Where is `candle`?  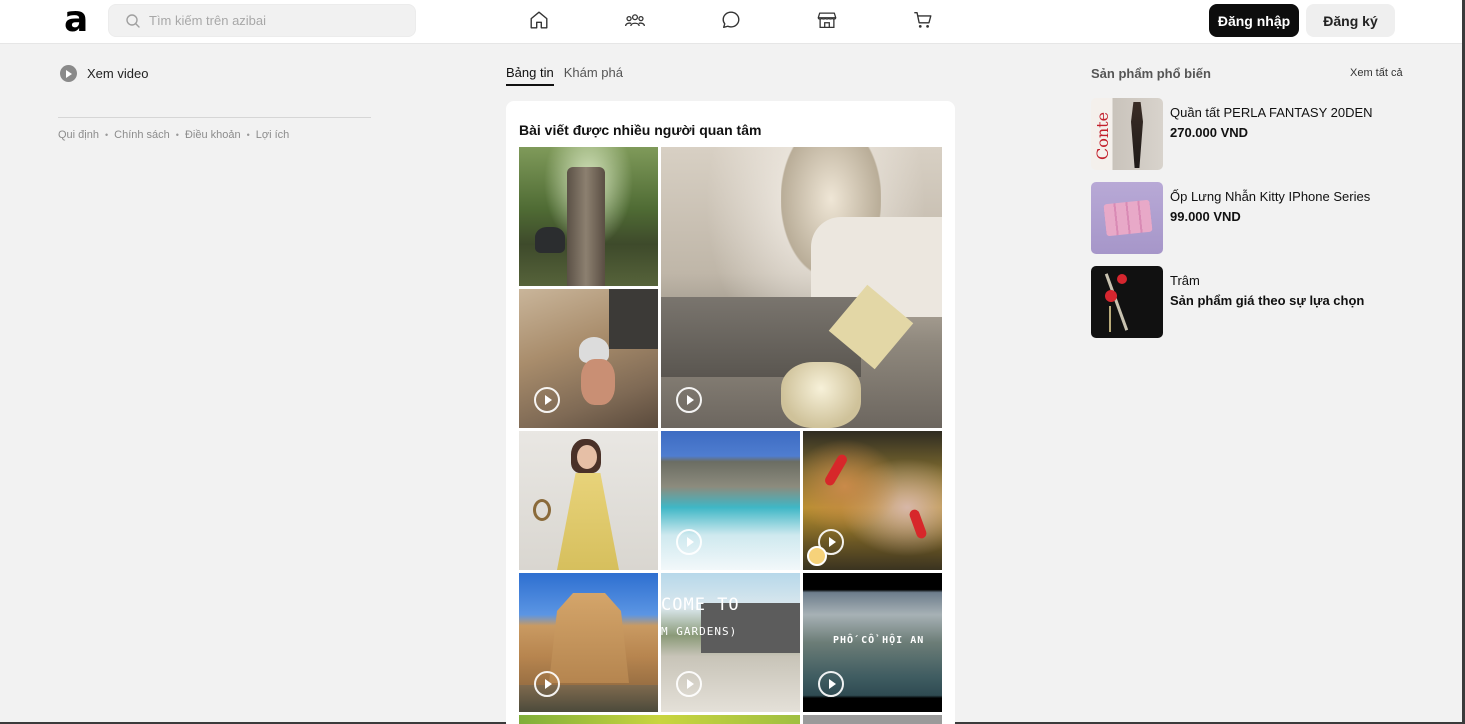 candle is located at coordinates (821, 395).